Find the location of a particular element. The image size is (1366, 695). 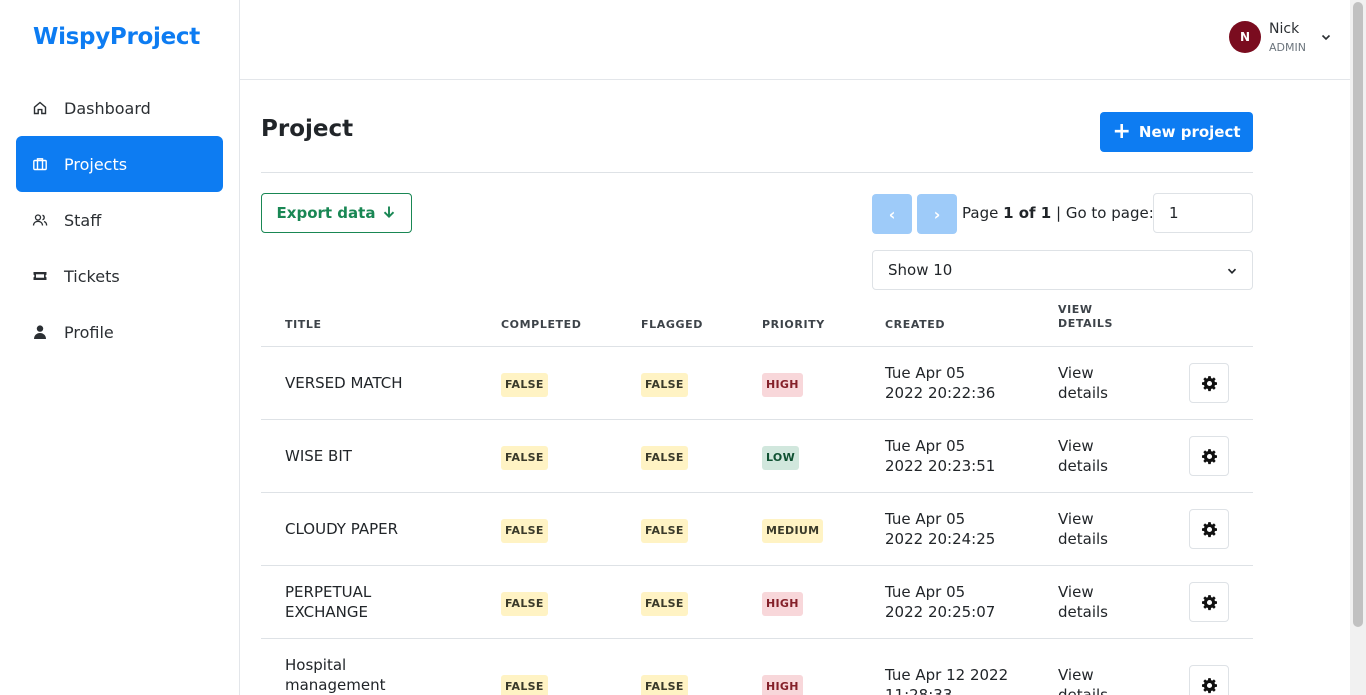

header-flagged: FLAGGED is located at coordinates (672, 324).